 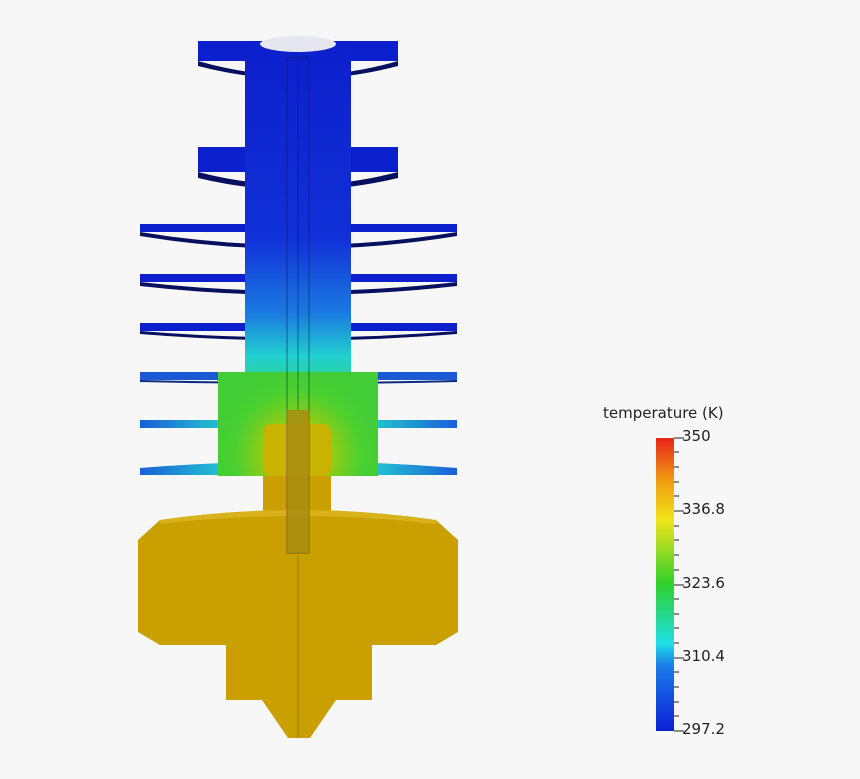 What do you see at coordinates (298, 44) in the screenshot?
I see `filament-inlet` at bounding box center [298, 44].